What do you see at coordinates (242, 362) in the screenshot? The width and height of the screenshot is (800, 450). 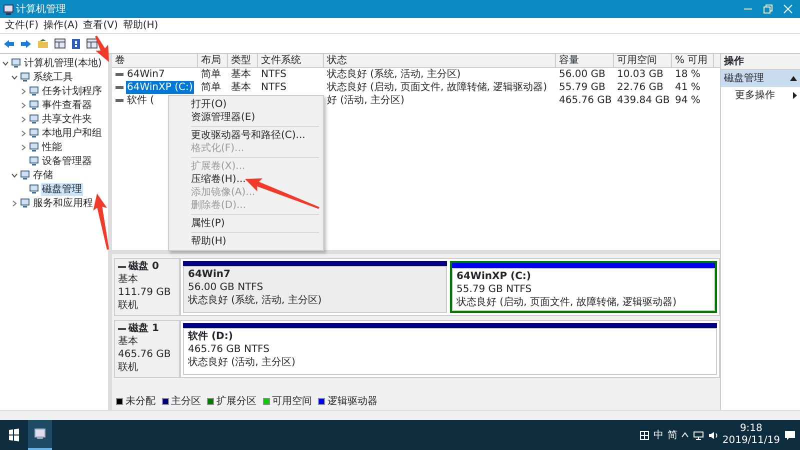 I see `partition-status: 状态良好 (活动, 主分区)` at bounding box center [242, 362].